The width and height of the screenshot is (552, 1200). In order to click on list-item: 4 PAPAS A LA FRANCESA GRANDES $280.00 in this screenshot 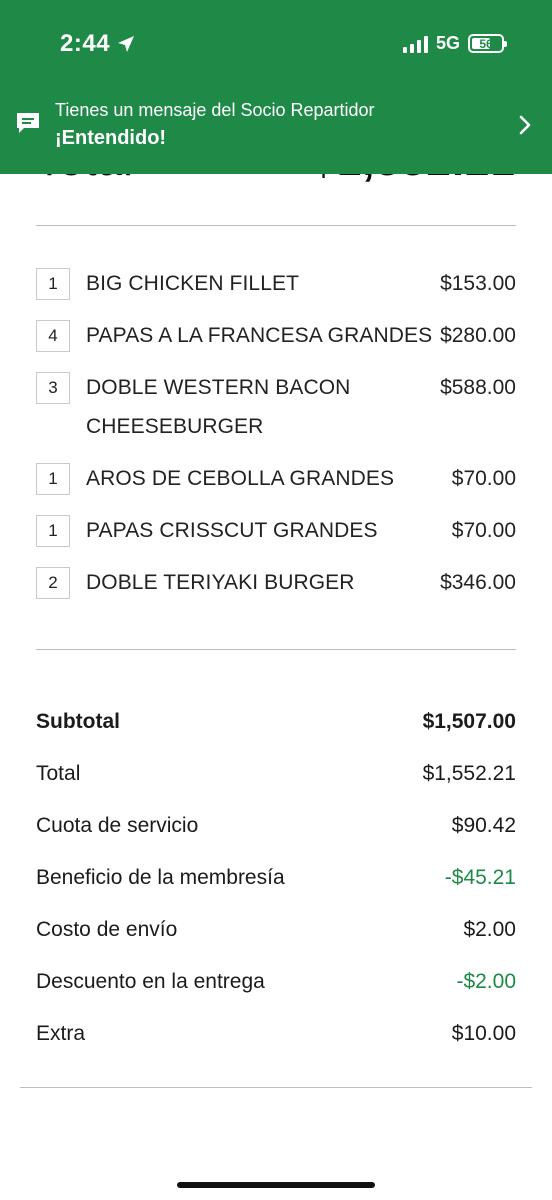, I will do `click(276, 346)`.